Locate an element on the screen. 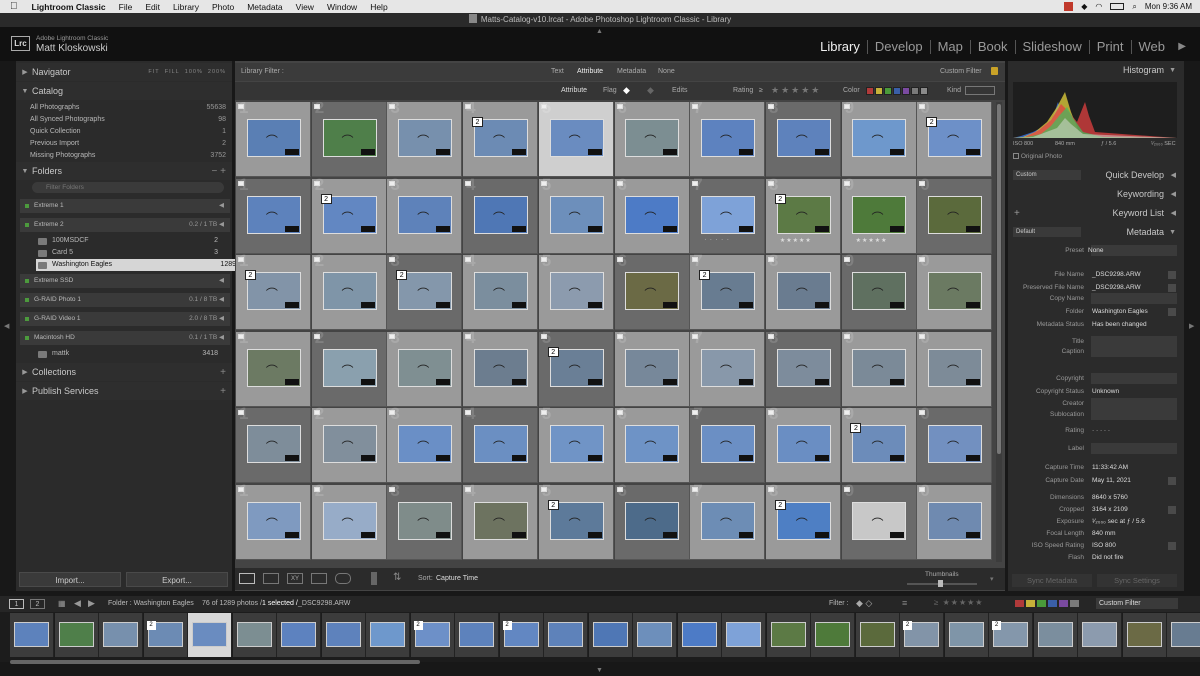  menu-file: File is located at coordinates (126, 7).